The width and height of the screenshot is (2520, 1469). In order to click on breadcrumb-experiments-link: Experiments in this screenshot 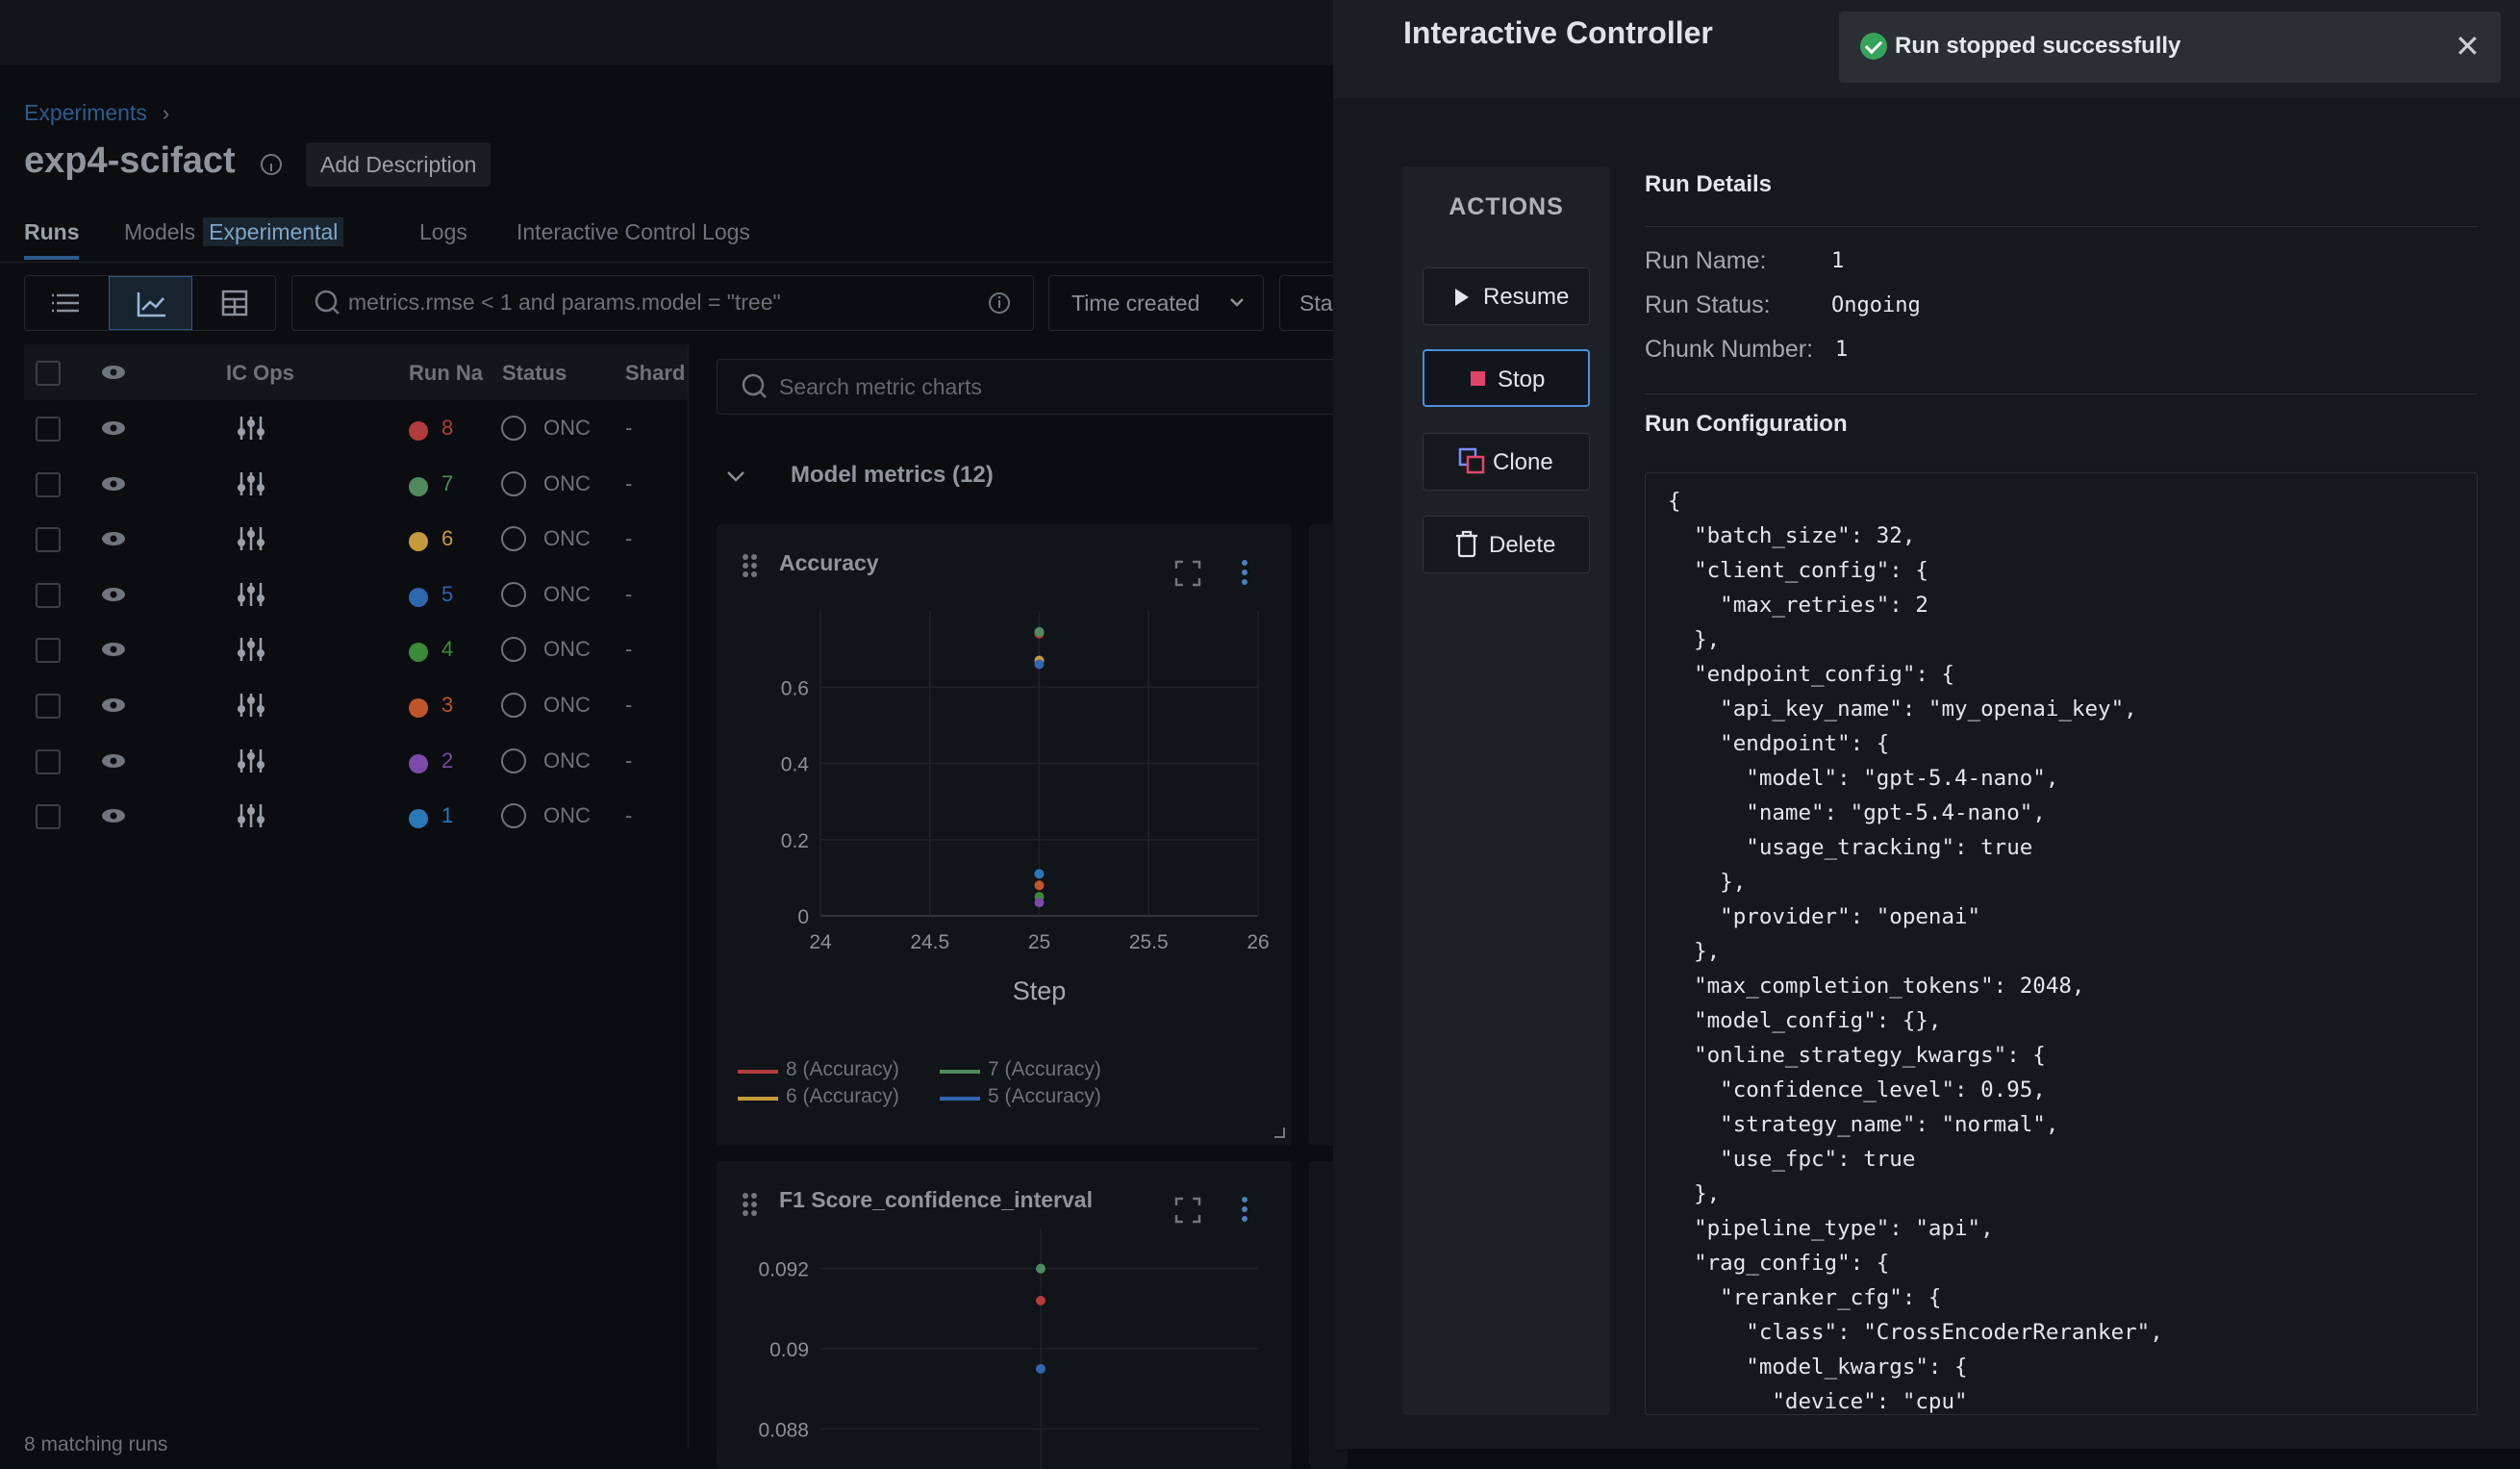, I will do `click(86, 113)`.